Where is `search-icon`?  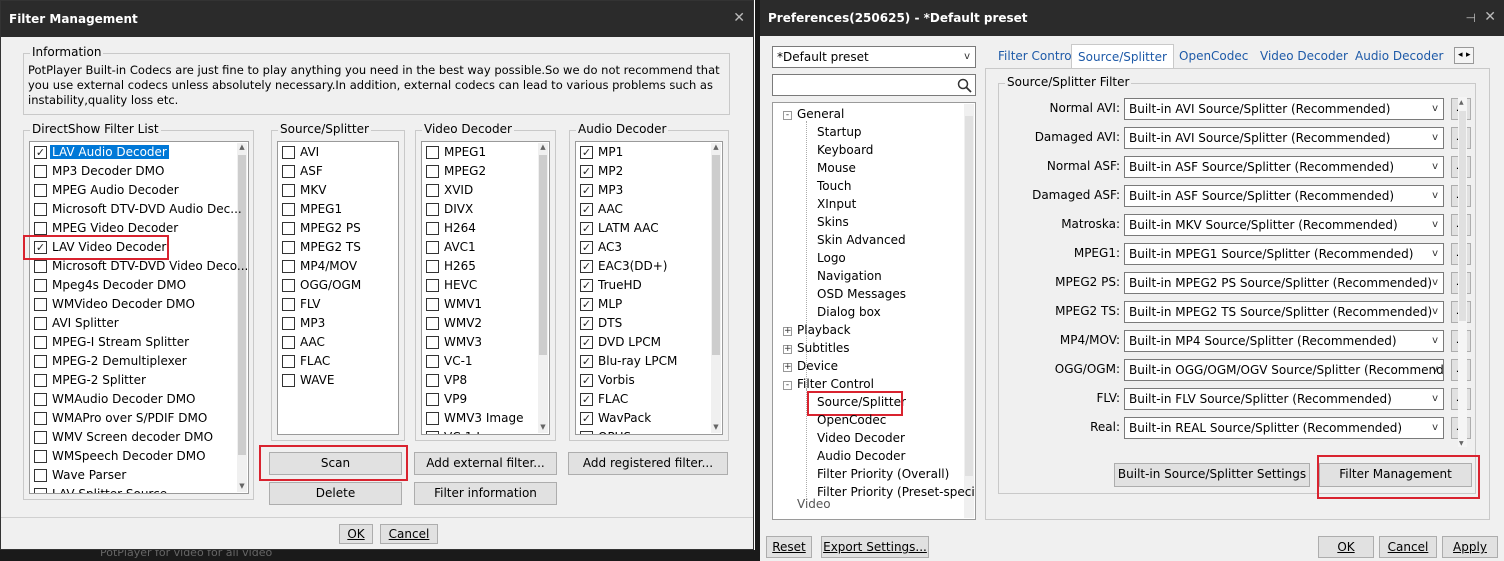 search-icon is located at coordinates (964, 85).